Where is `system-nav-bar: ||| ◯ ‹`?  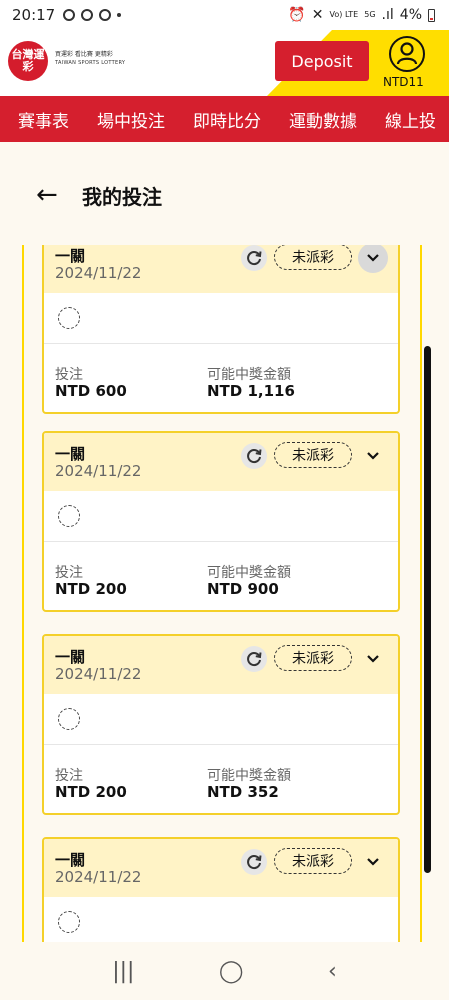 system-nav-bar: ||| ◯ ‹ is located at coordinates (224, 971).